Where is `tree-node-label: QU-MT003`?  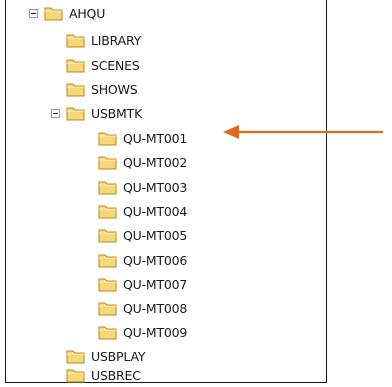 tree-node-label: QU-MT003 is located at coordinates (155, 187).